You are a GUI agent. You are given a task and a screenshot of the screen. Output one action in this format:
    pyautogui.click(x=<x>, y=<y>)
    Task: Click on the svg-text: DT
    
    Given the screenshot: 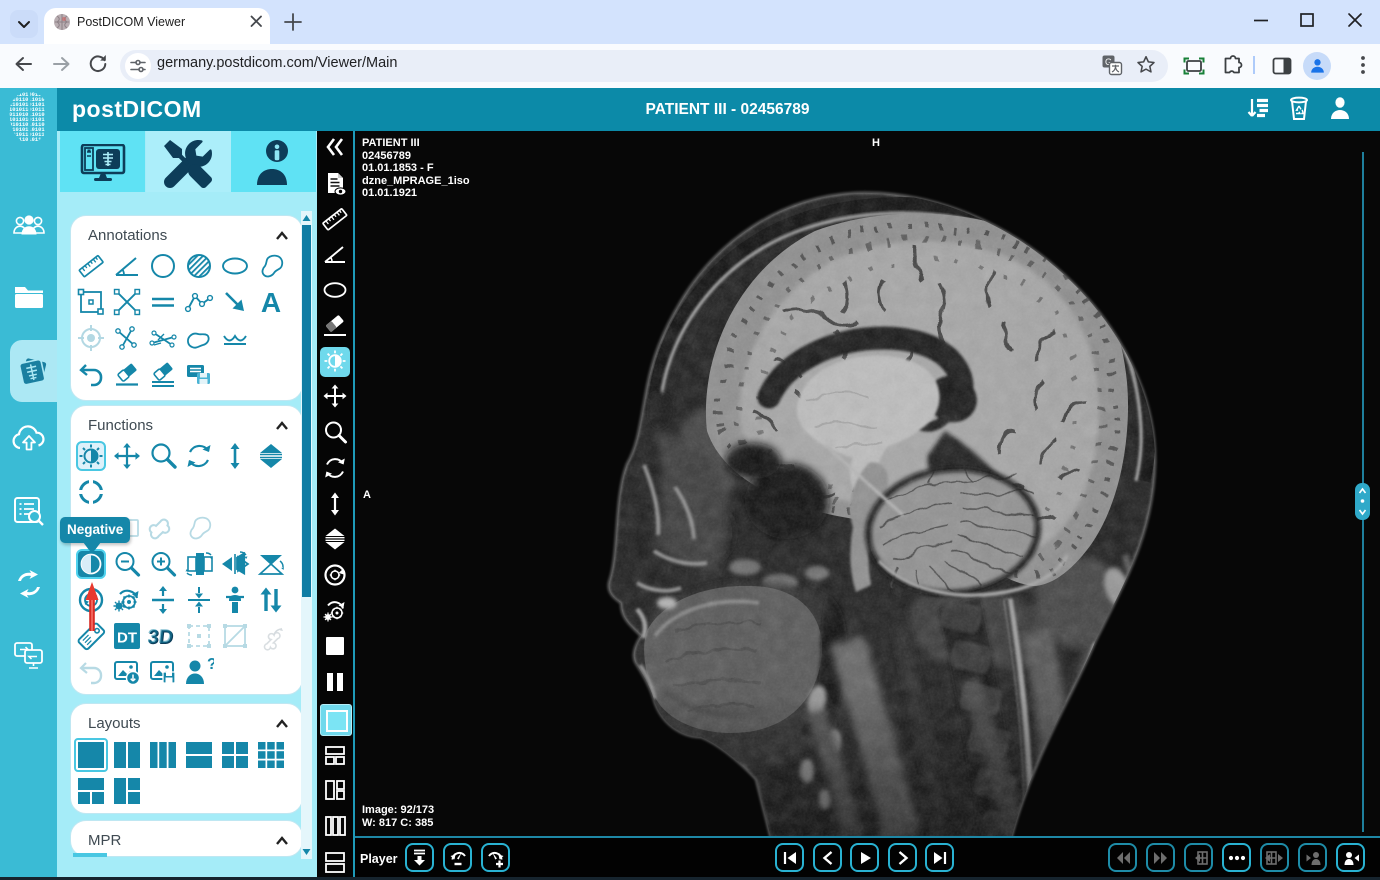 What is the action you would take?
    pyautogui.click(x=127, y=638)
    